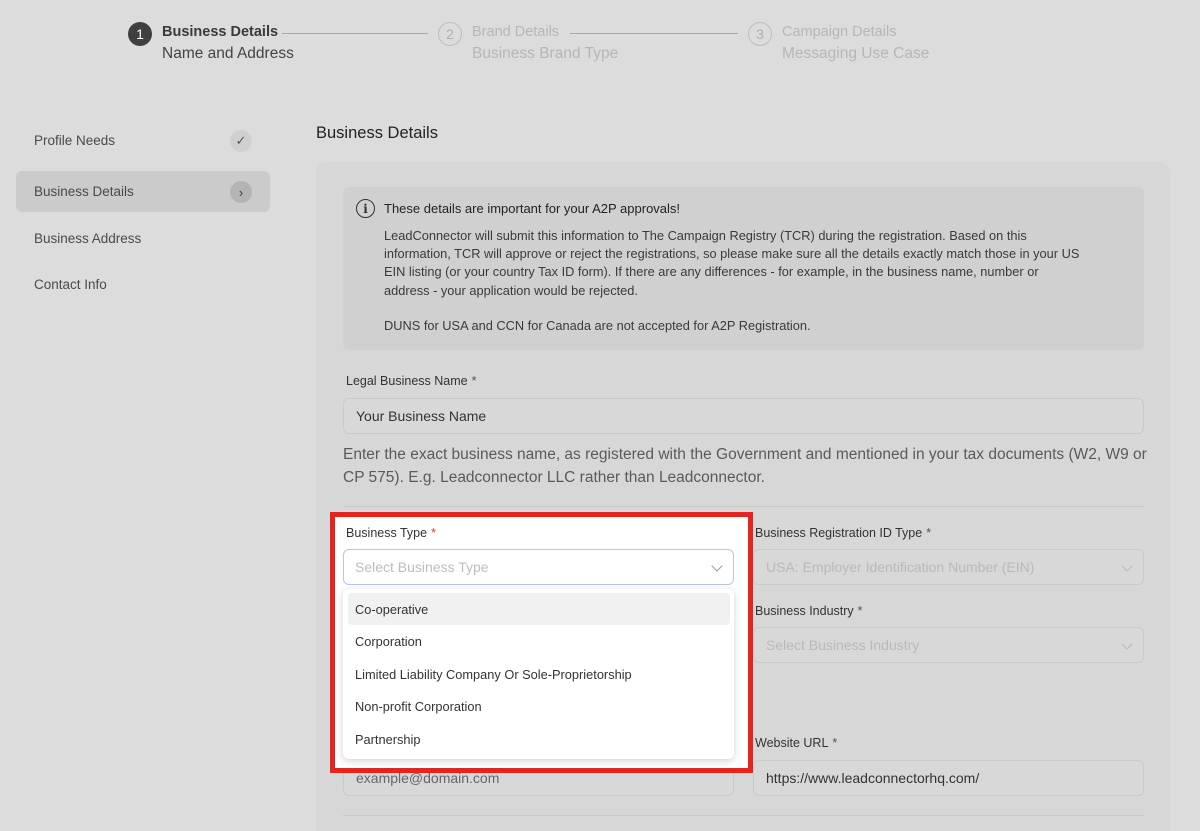 This screenshot has height=831, width=1200. I want to click on legal-name-input: Your Business Name, so click(743, 416).